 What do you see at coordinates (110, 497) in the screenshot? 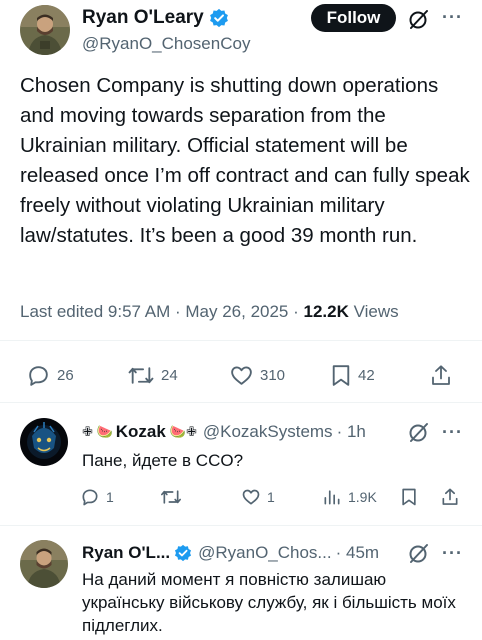
I see `reply-count: 1` at bounding box center [110, 497].